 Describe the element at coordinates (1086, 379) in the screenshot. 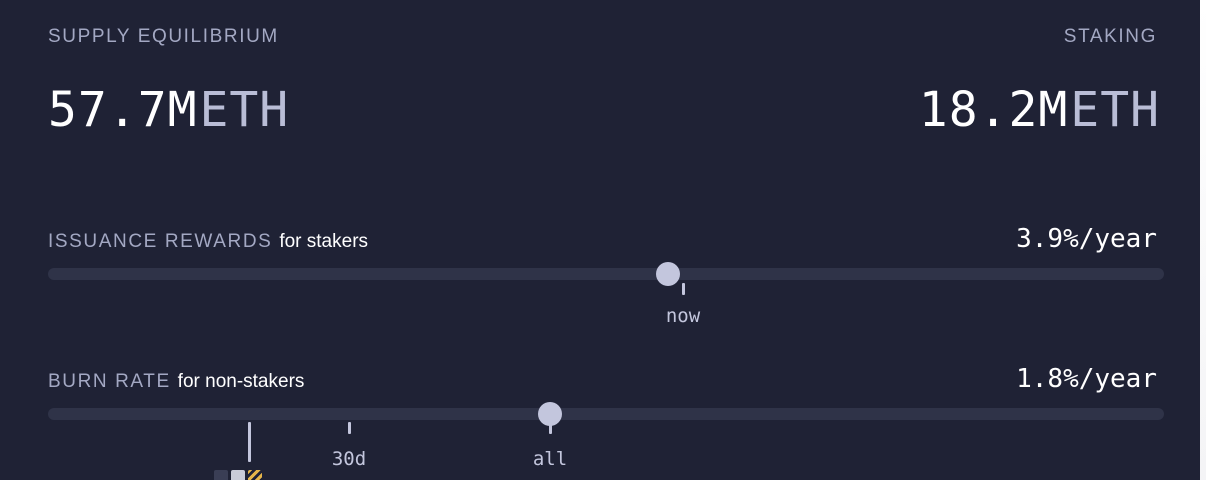

I see `burn-rate-value: 1.8%/year` at that location.